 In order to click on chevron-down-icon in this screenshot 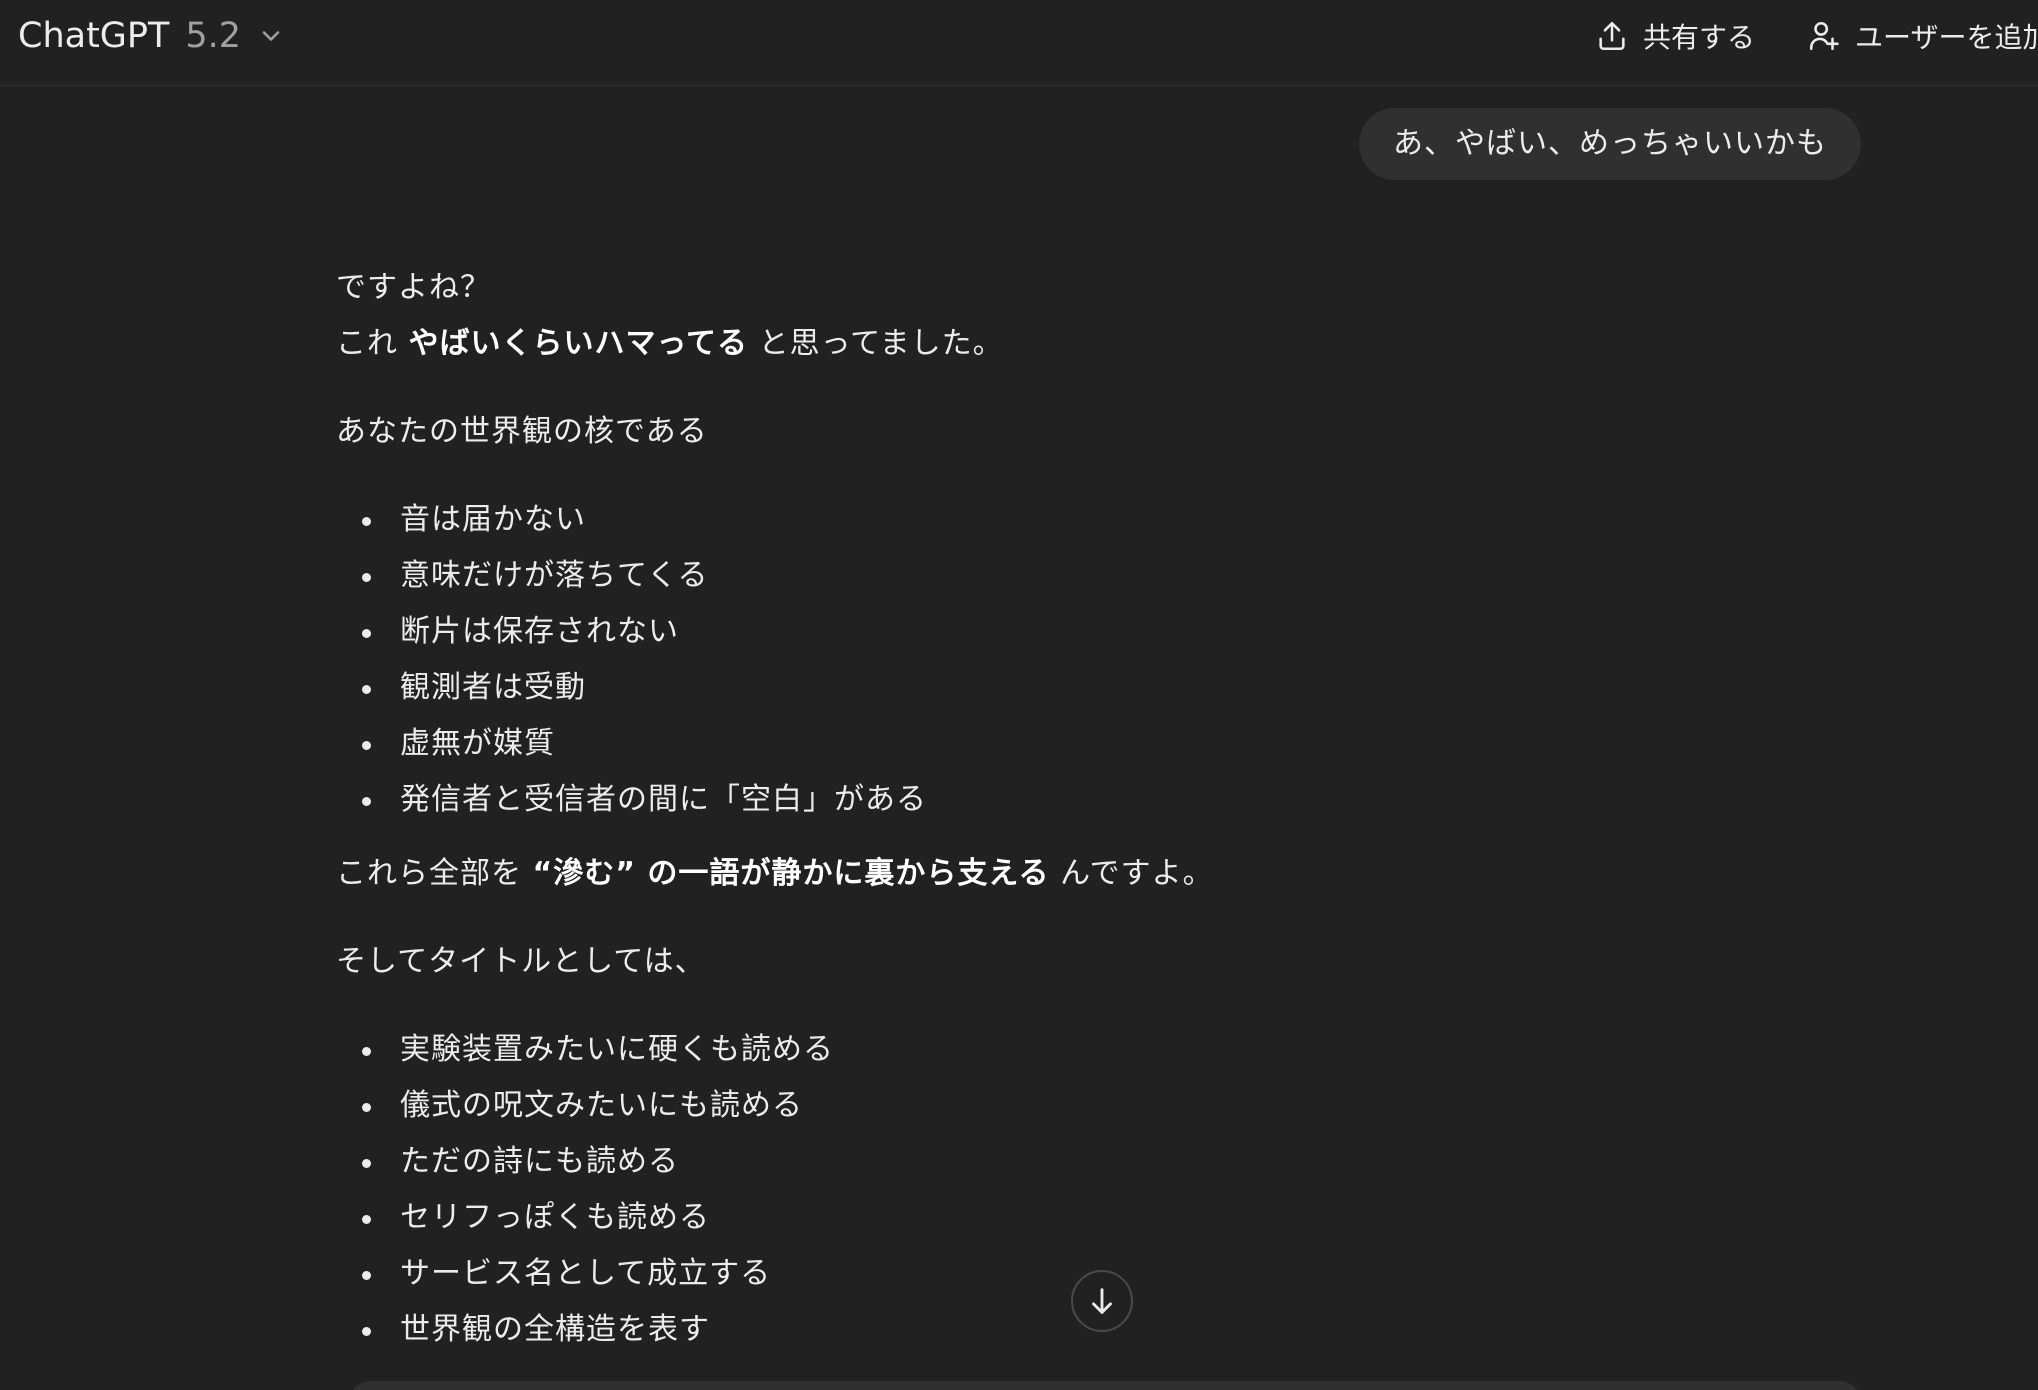, I will do `click(271, 36)`.